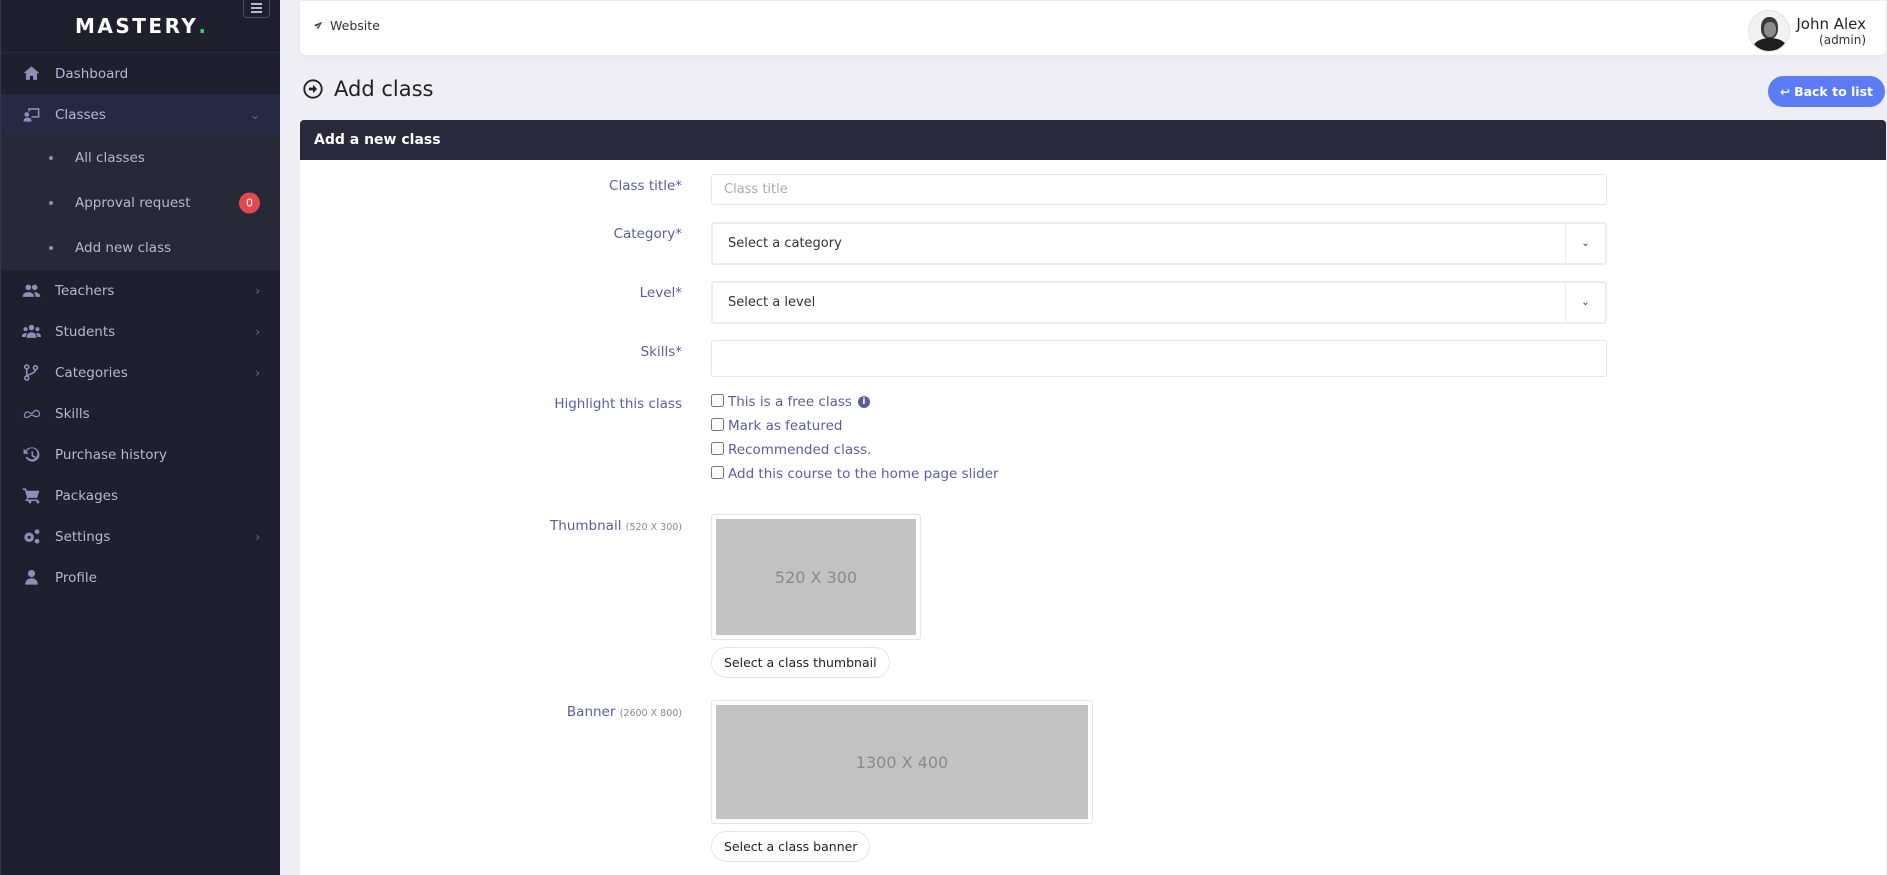  What do you see at coordinates (717, 400) in the screenshot?
I see `free-class-checkbox` at bounding box center [717, 400].